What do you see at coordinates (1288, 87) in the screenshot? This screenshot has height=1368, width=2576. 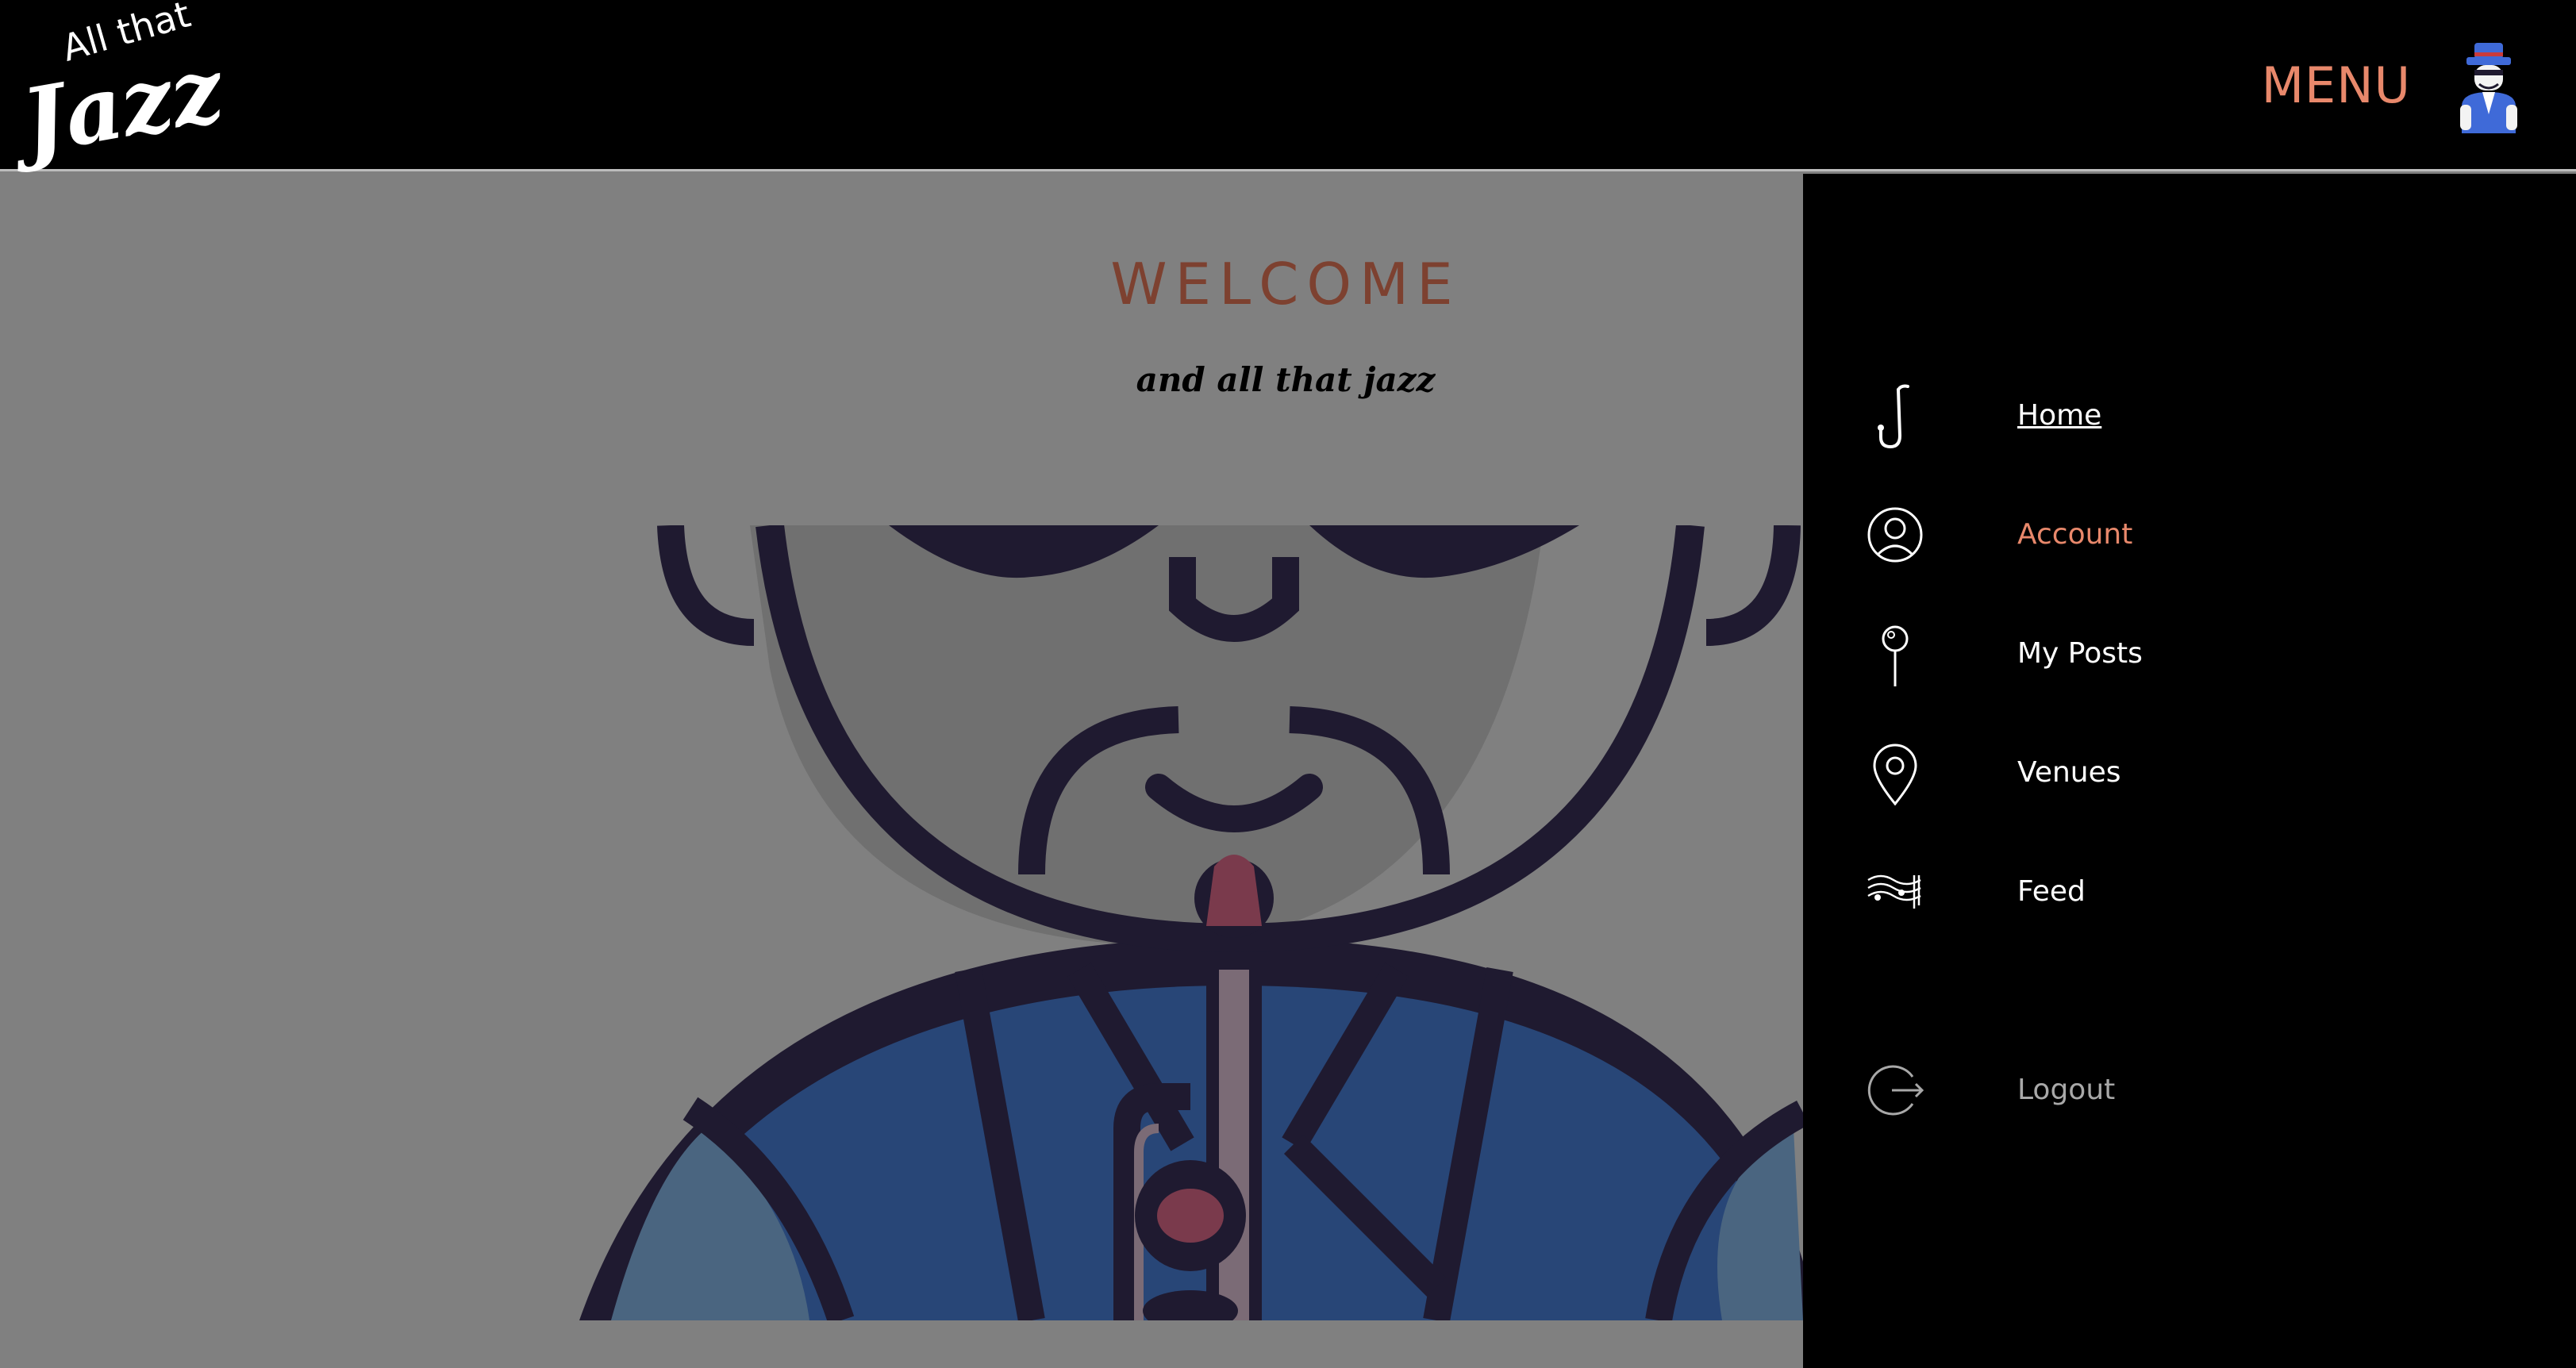 I see `top-header: All that Jazz MENU` at bounding box center [1288, 87].